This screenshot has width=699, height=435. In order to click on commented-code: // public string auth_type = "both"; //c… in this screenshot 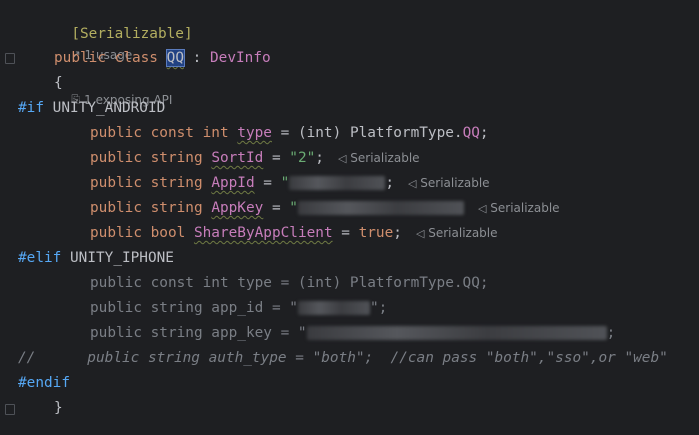, I will do `click(343, 358)`.